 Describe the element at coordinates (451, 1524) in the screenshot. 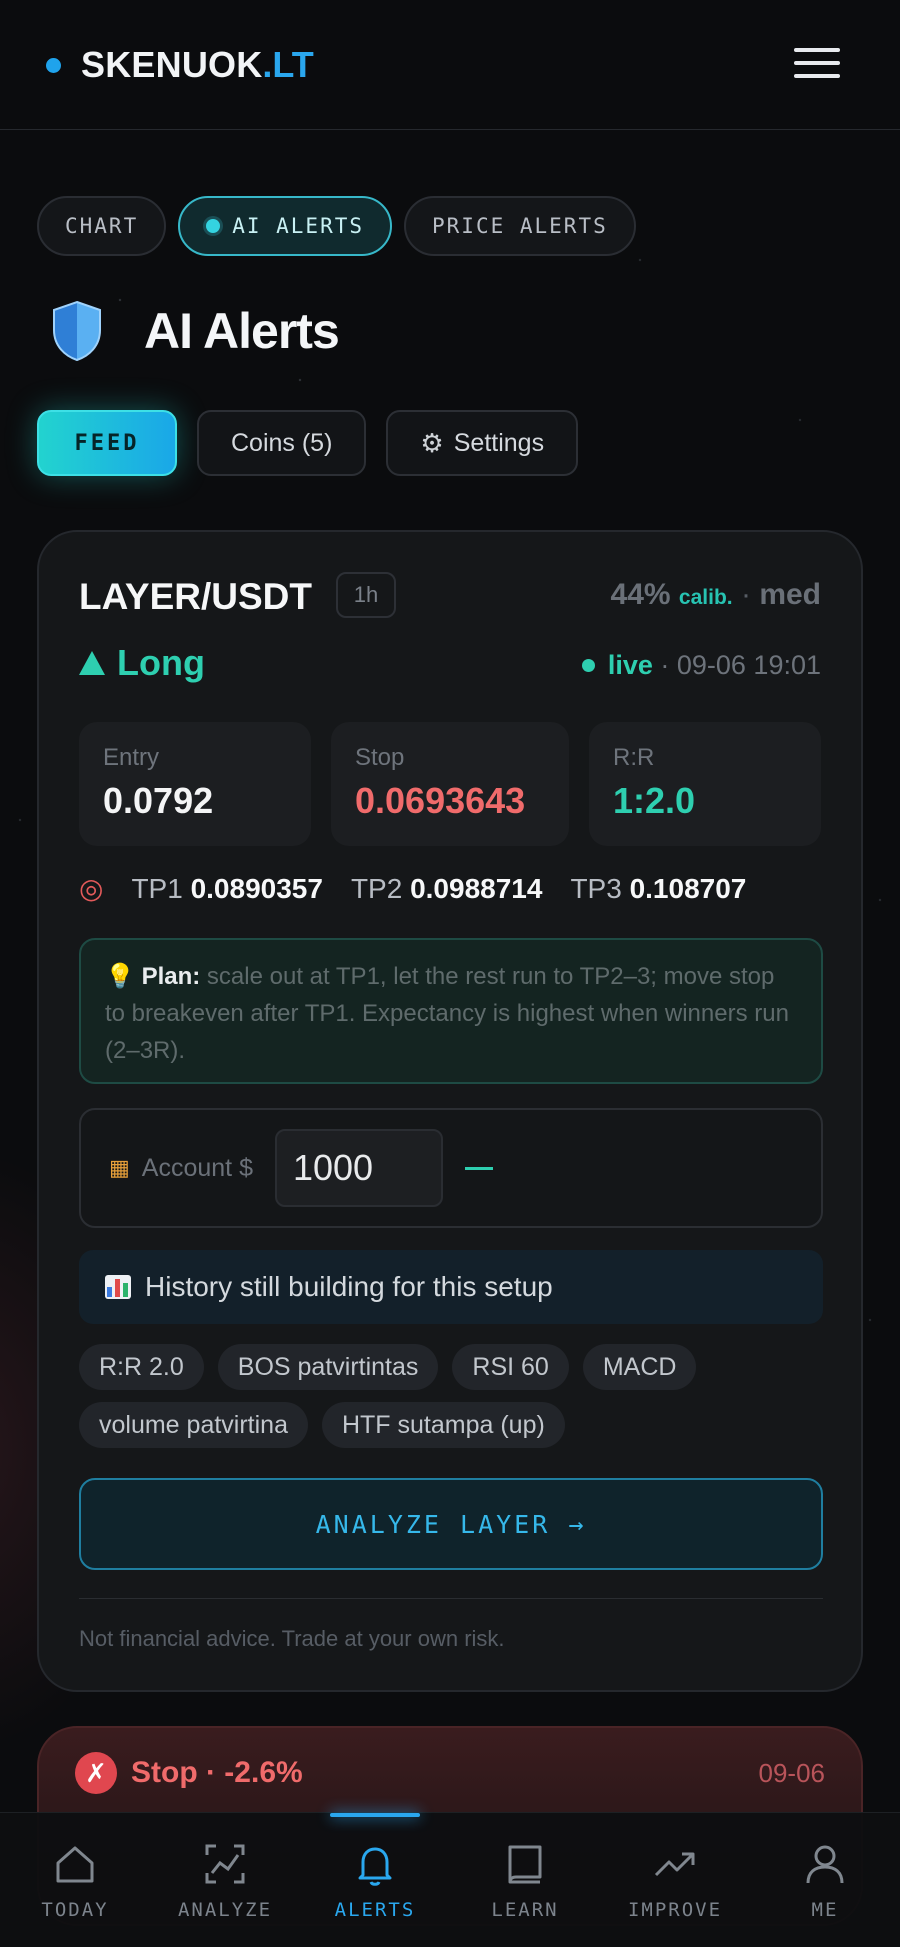

I see `analyze-button: ANALYZE LAYER →` at that location.